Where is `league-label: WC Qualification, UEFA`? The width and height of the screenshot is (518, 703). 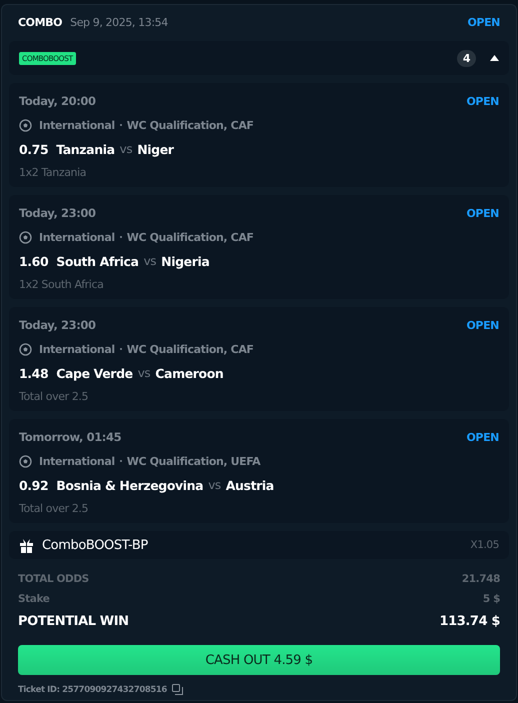
league-label: WC Qualification, UEFA is located at coordinates (193, 461).